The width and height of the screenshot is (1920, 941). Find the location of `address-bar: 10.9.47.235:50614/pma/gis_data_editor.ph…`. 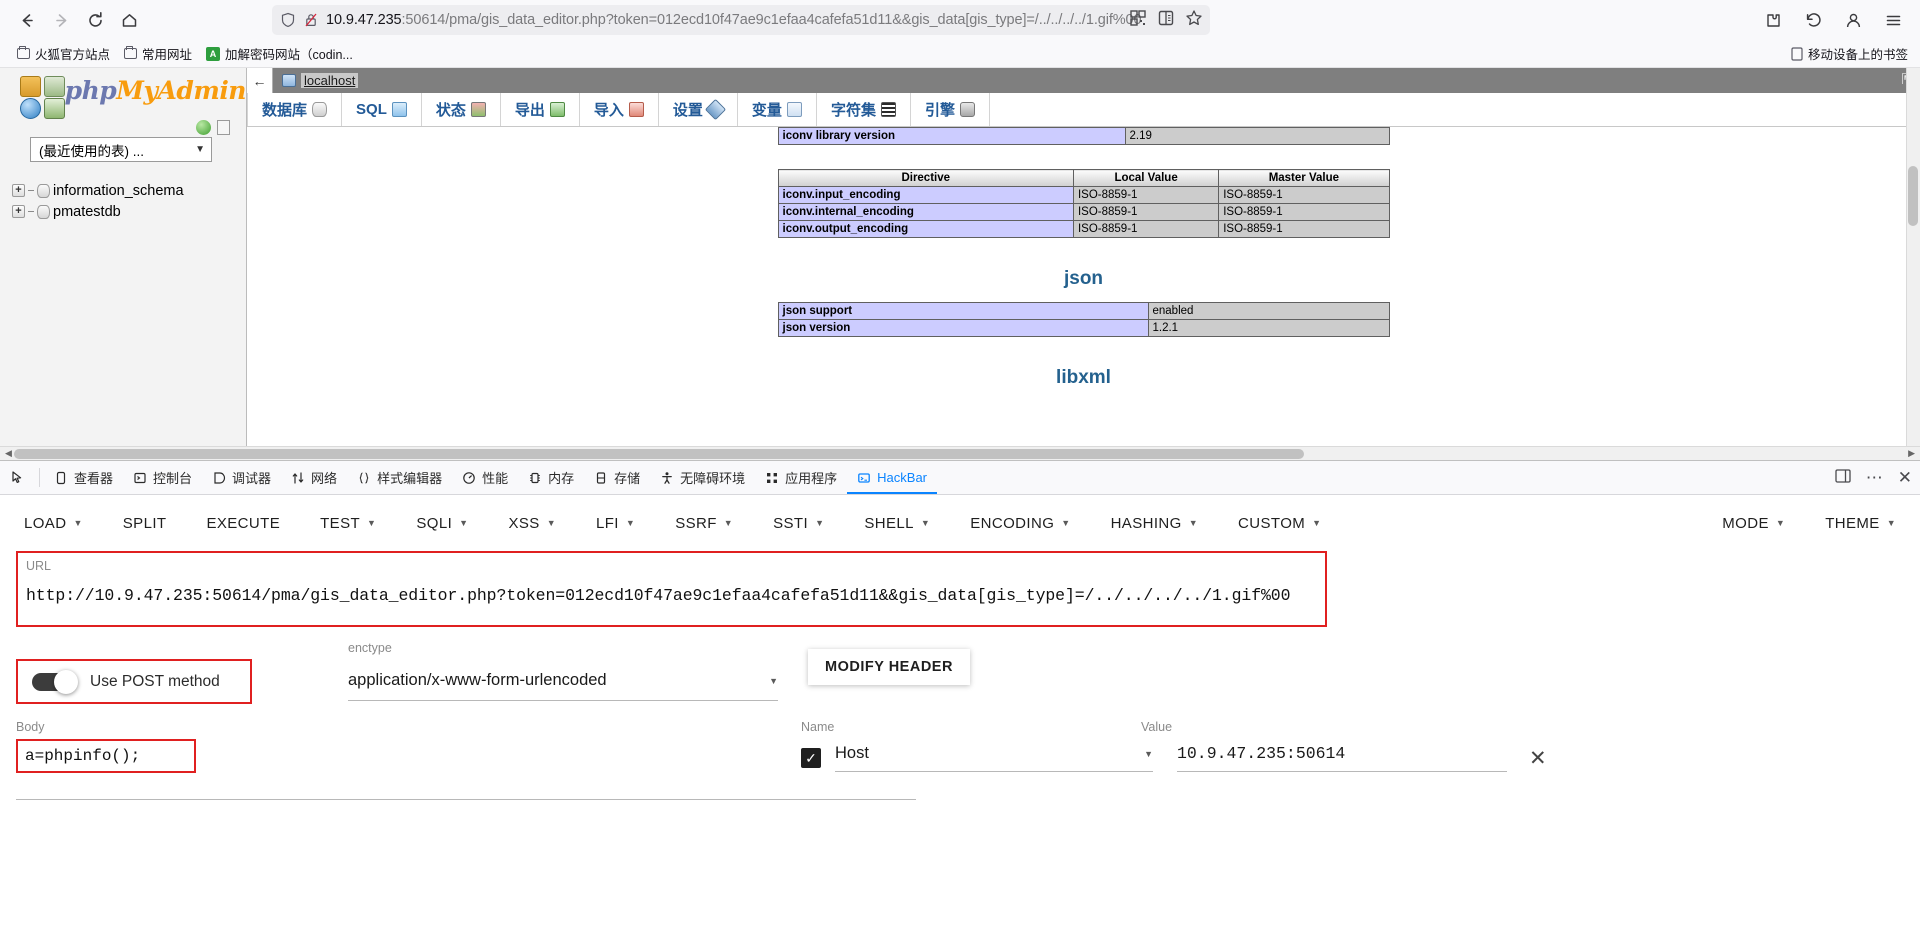

address-bar: 10.9.47.235:50614/pma/gis_data_editor.ph… is located at coordinates (741, 20).